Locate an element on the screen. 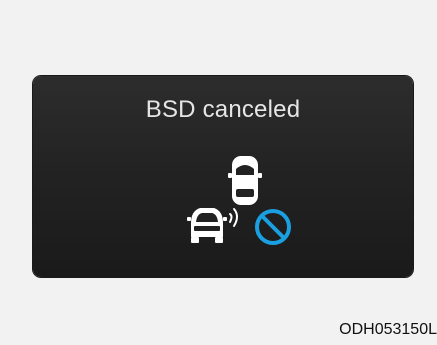 The image size is (437, 345). figure-code-label: ODH053150L is located at coordinates (388, 329).